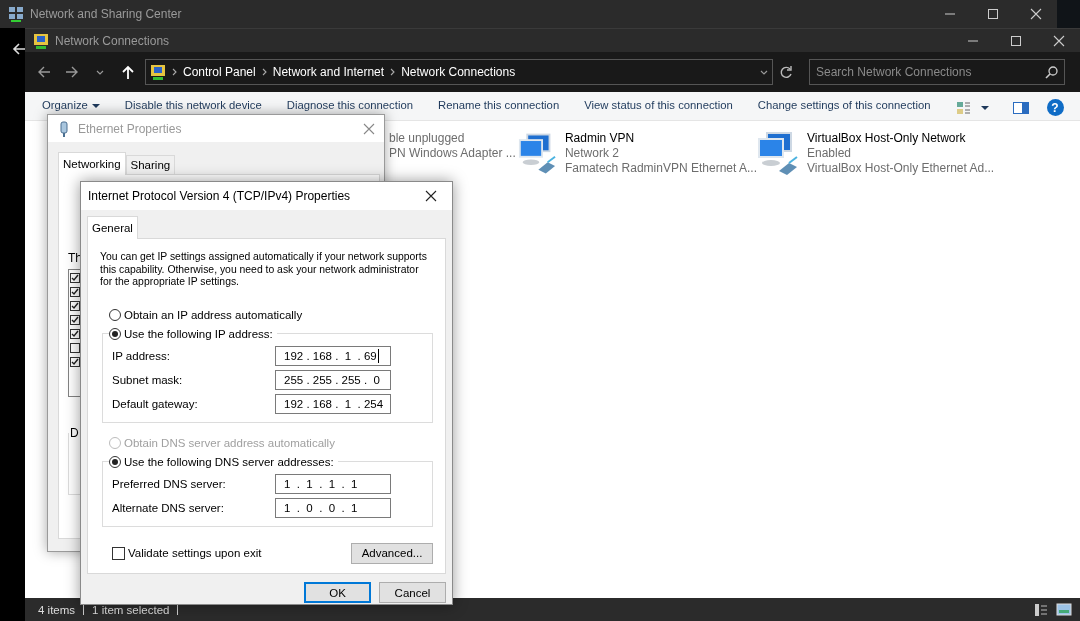  Describe the element at coordinates (333, 483) in the screenshot. I see `ip-address-field: 1 . 1 . 1 . 1` at that location.